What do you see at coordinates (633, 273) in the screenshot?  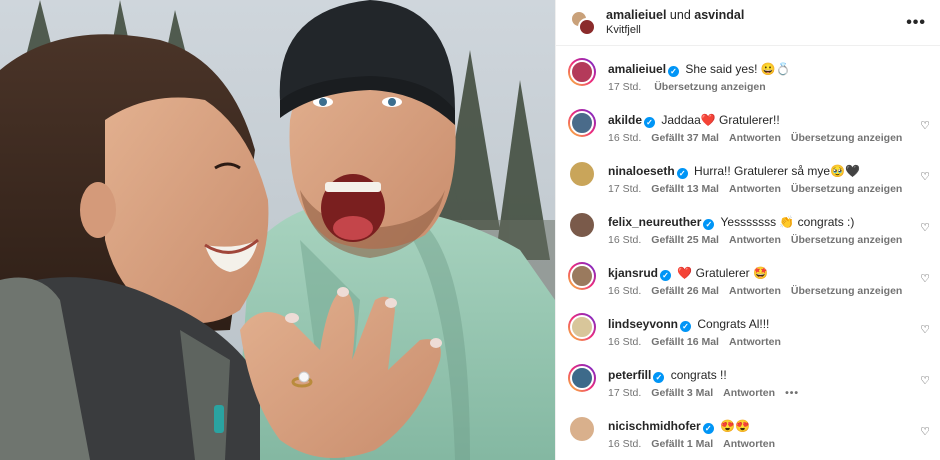 I see `username: kjansrud` at bounding box center [633, 273].